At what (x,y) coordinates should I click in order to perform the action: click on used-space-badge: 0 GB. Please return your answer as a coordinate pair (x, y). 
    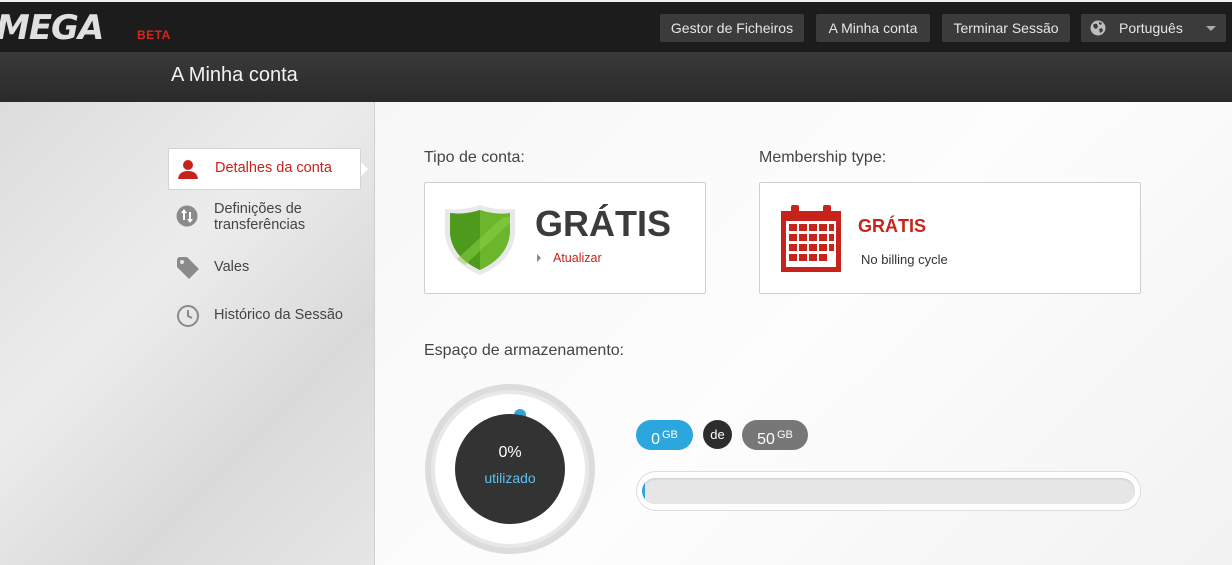
    Looking at the image, I should click on (664, 435).